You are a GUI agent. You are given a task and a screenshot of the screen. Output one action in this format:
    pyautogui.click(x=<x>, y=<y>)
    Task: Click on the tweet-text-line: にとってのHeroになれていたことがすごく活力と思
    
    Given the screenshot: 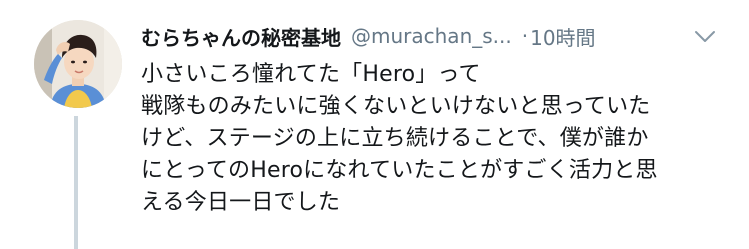 What is the action you would take?
    pyautogui.click(x=399, y=170)
    